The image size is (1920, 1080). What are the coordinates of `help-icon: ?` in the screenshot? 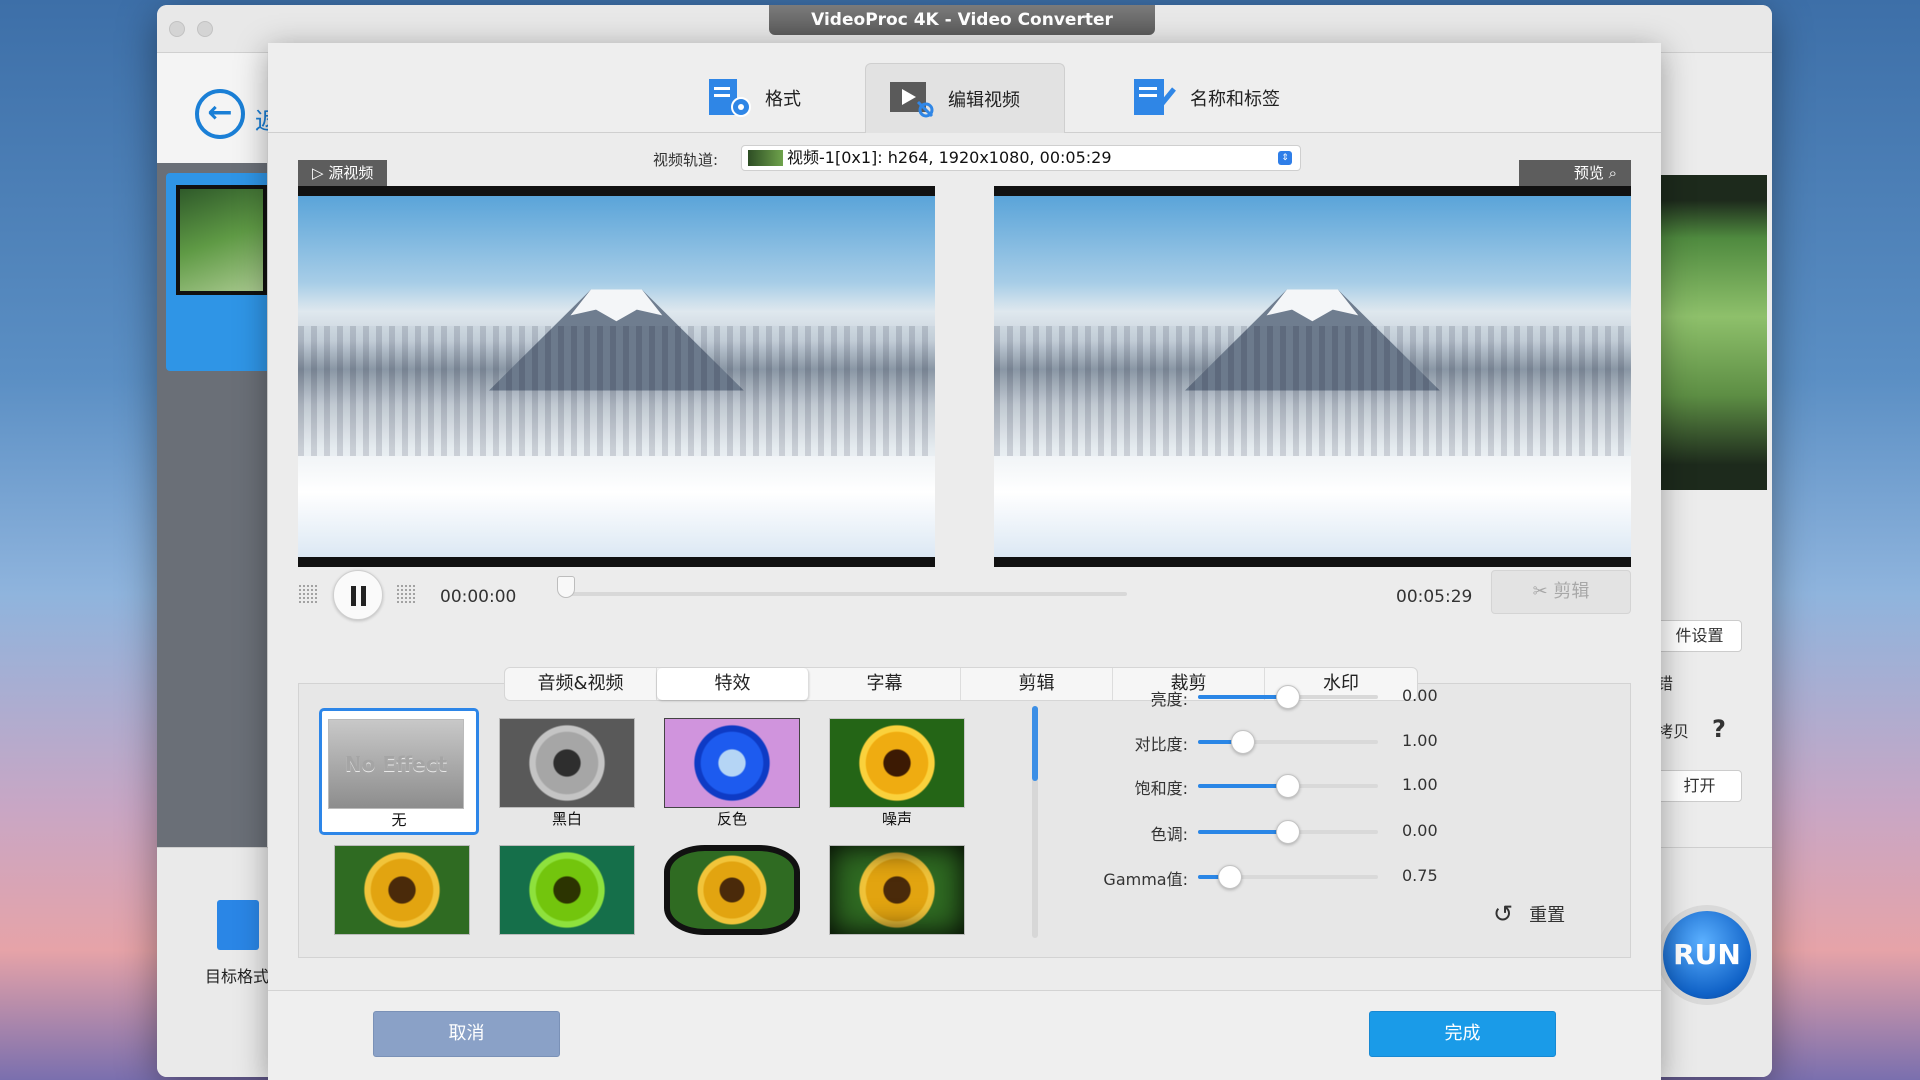 It's located at (1742, 729).